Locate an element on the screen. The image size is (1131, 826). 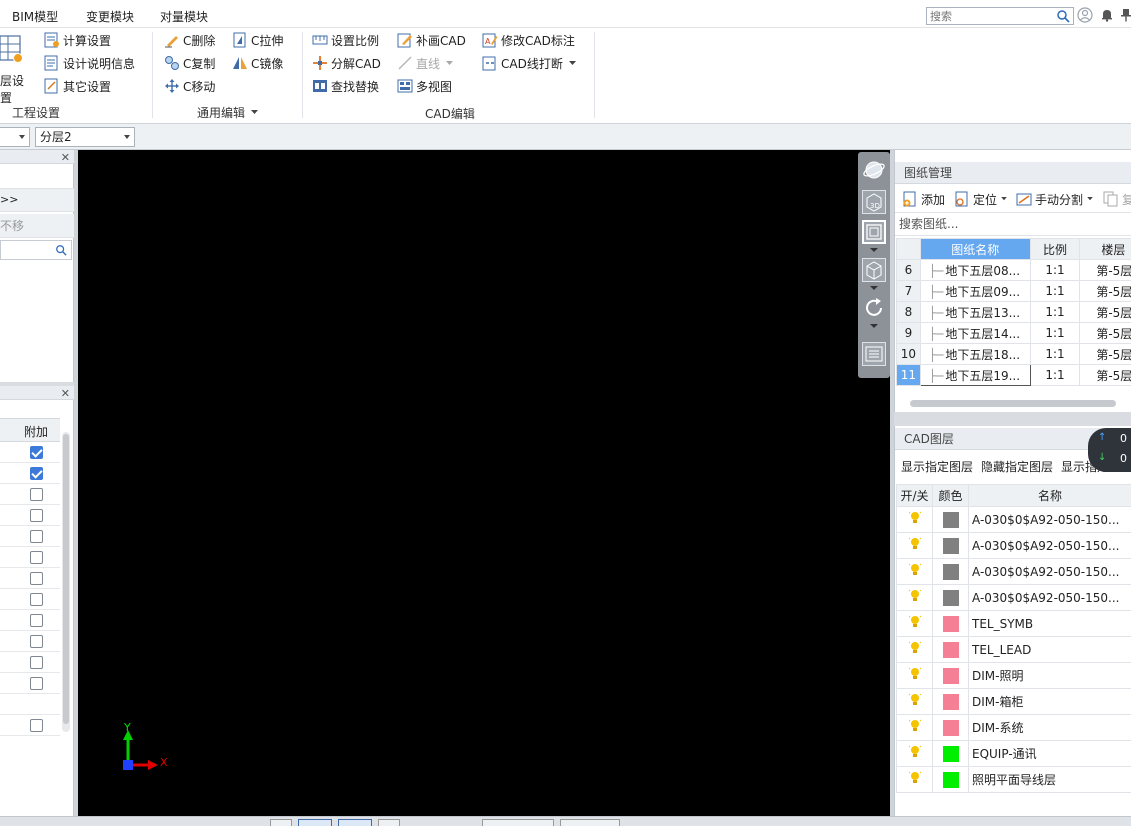
top-view-button is located at coordinates (874, 232).